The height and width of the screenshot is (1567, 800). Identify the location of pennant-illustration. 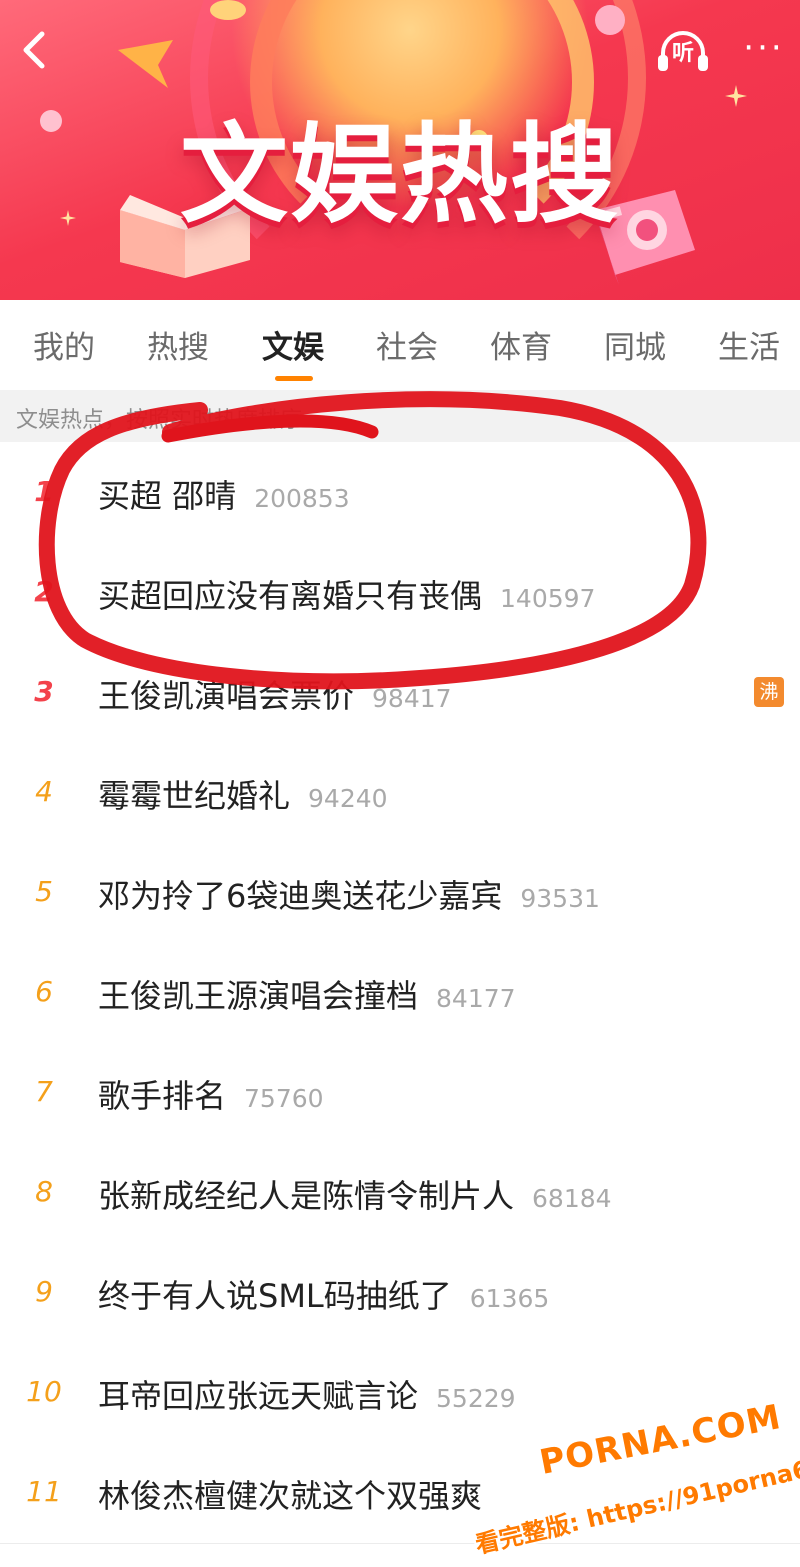
(145, 64).